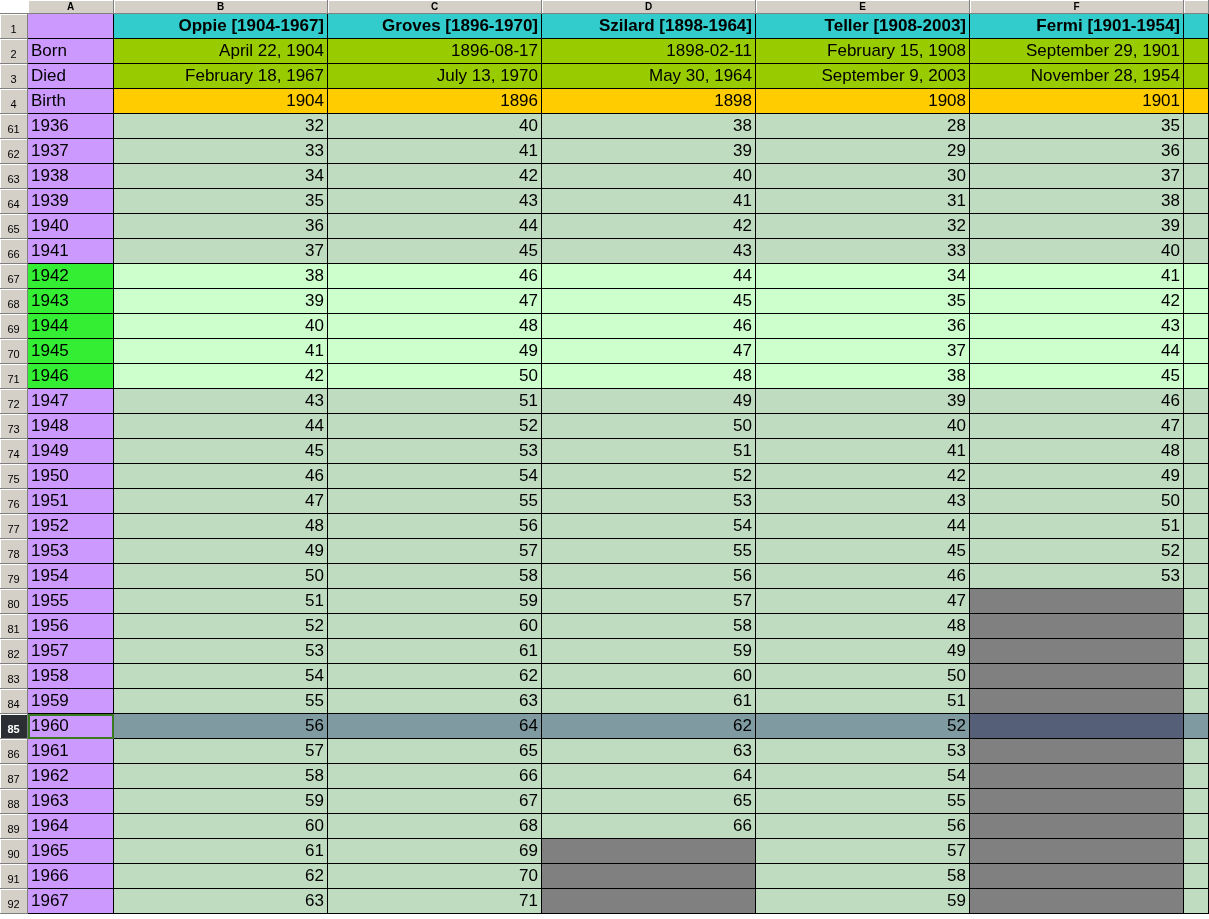  What do you see at coordinates (14, 51) in the screenshot?
I see `row-header: 2` at bounding box center [14, 51].